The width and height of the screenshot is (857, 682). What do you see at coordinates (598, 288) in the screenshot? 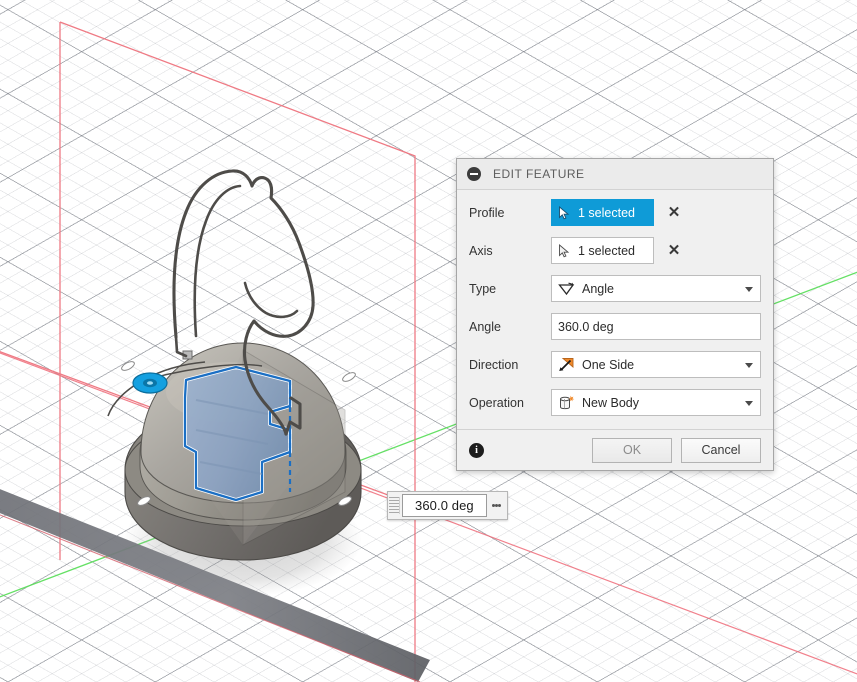
I see `type-value: Angle` at bounding box center [598, 288].